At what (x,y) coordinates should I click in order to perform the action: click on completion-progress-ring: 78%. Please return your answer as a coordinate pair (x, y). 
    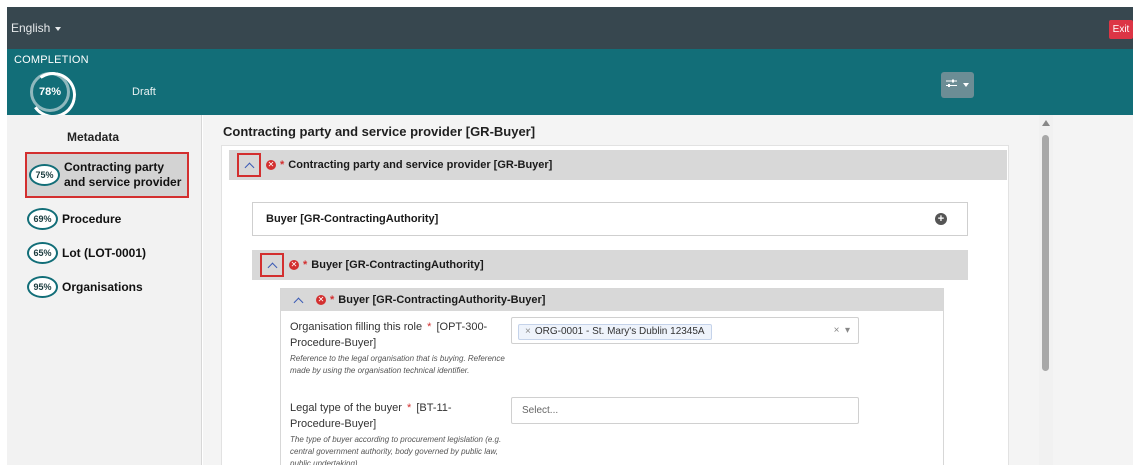
    Looking at the image, I should click on (50, 92).